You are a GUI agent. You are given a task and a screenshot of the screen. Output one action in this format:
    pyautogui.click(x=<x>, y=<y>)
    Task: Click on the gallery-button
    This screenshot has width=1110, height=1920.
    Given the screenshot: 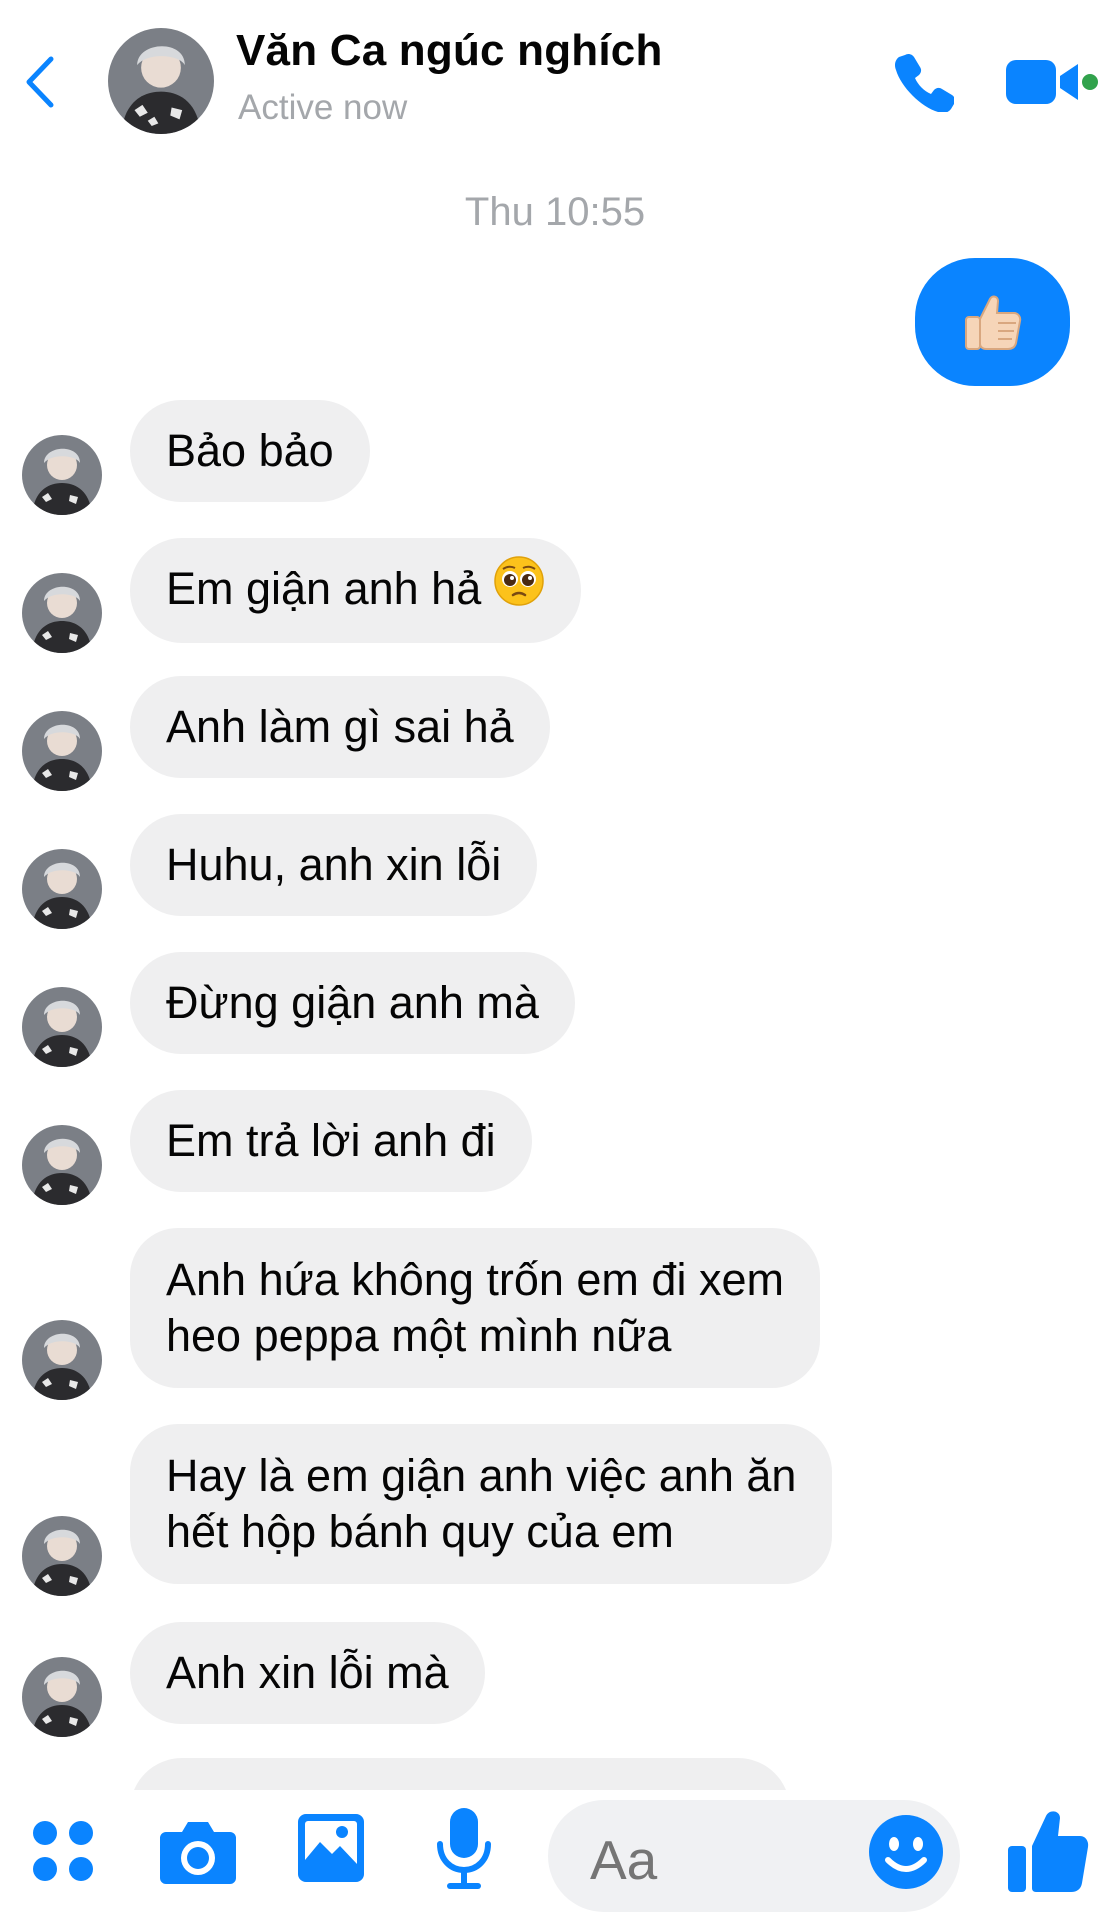 What is the action you would take?
    pyautogui.click(x=331, y=1850)
    